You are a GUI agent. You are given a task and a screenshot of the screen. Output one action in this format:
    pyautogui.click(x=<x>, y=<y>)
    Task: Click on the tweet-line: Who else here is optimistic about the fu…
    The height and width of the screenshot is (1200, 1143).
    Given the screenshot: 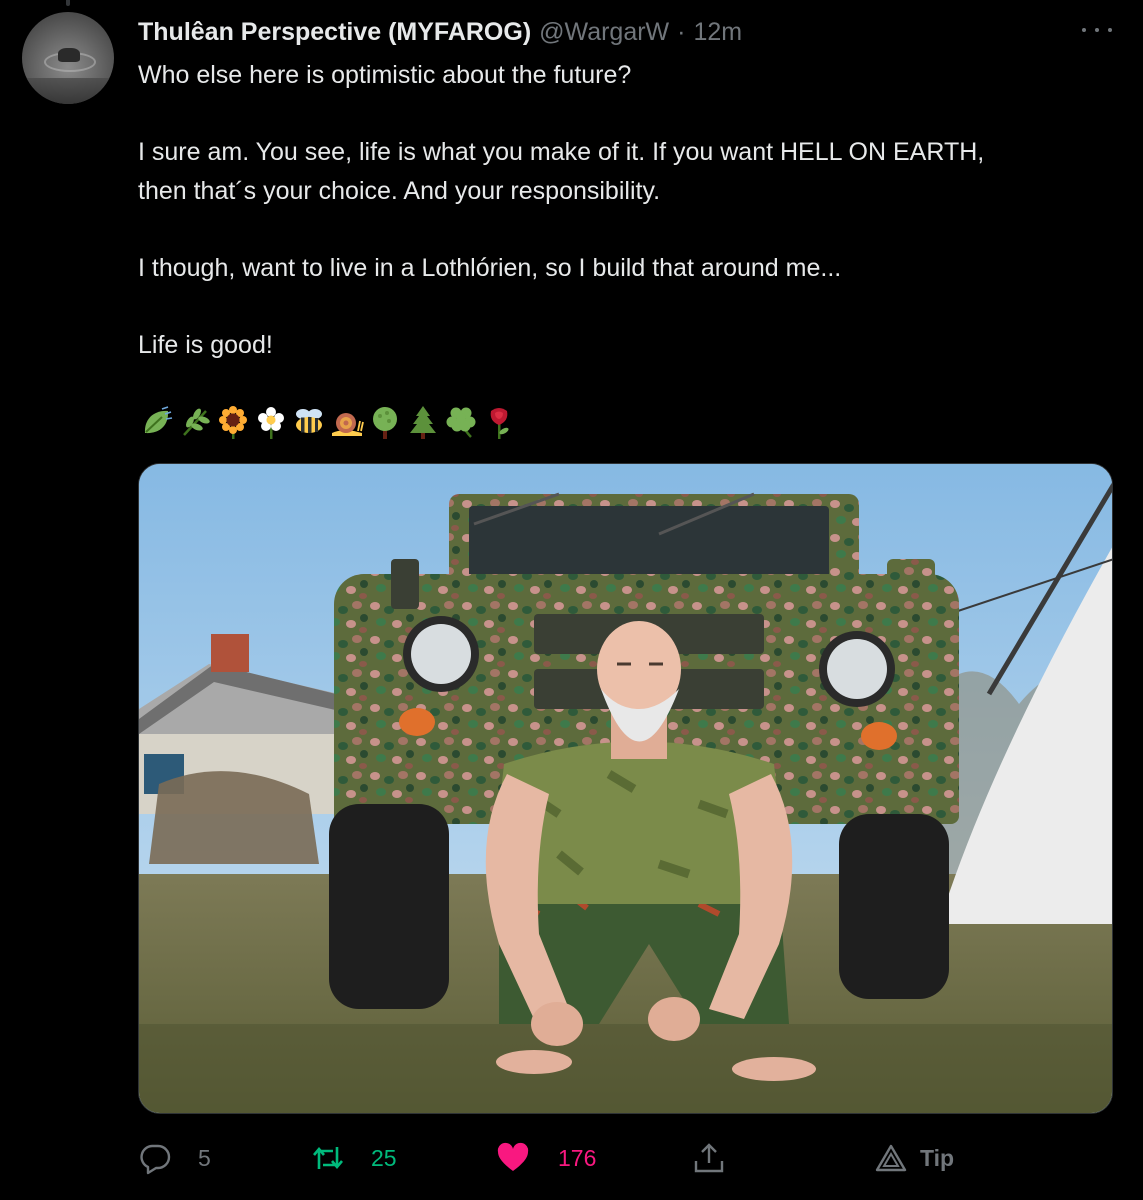 What is the action you would take?
    pyautogui.click(x=385, y=75)
    